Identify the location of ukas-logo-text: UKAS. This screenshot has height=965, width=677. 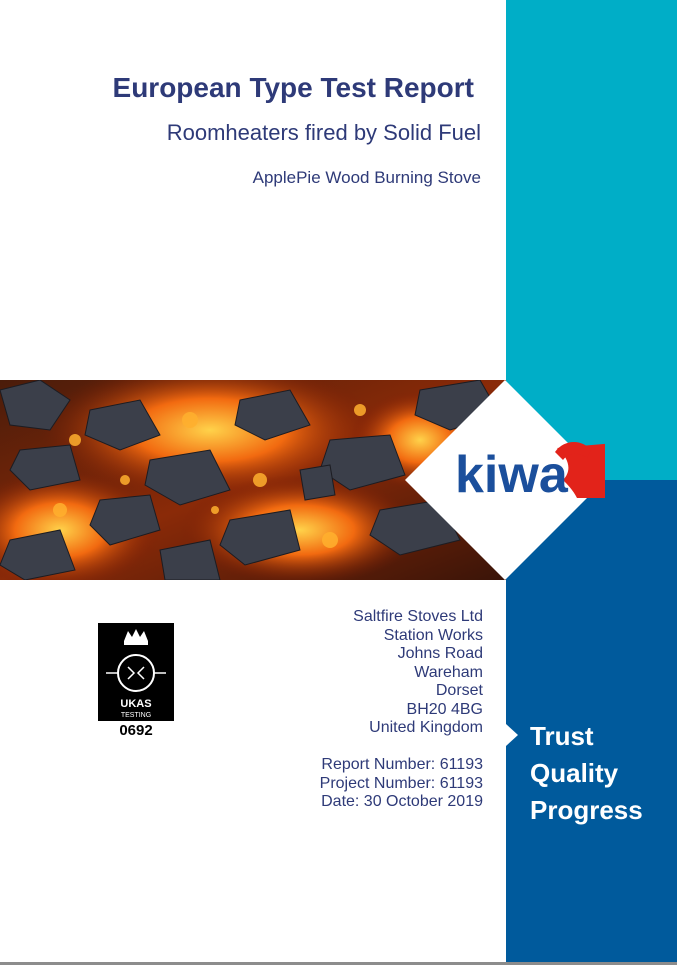
(135, 704).